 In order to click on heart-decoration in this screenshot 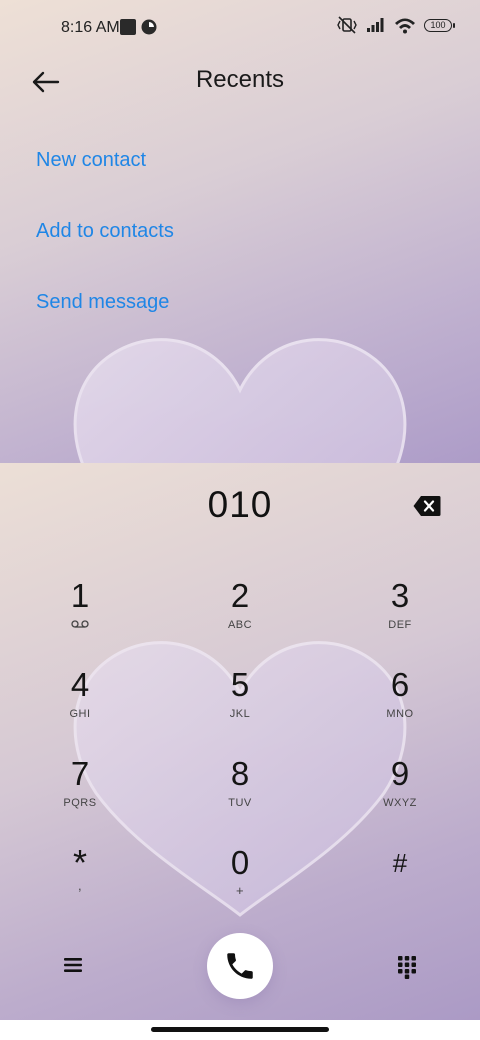, I will do `click(240, 400)`.